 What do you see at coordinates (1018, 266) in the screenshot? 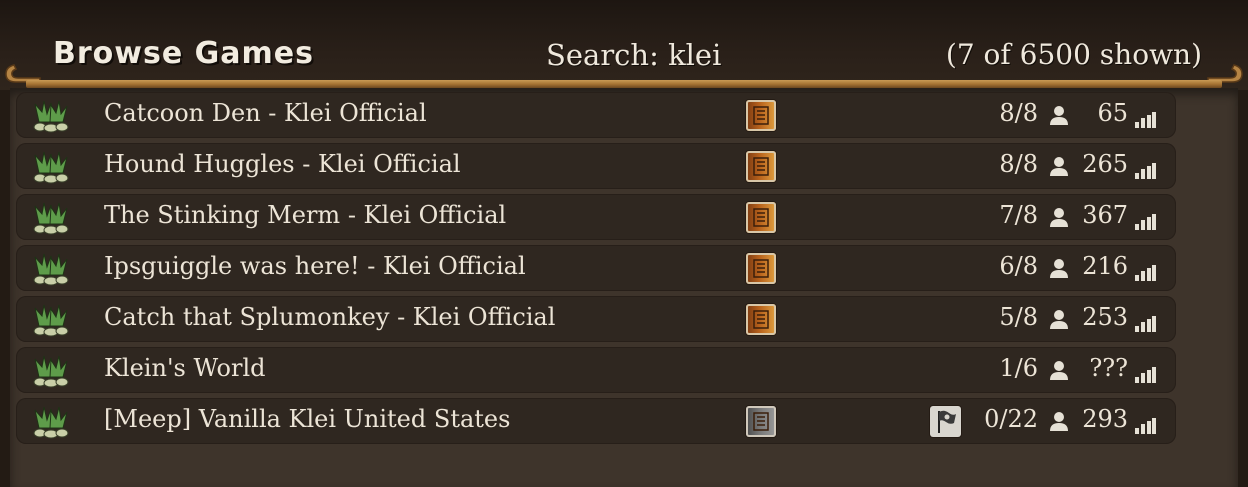
I see `player-count: 6/8` at bounding box center [1018, 266].